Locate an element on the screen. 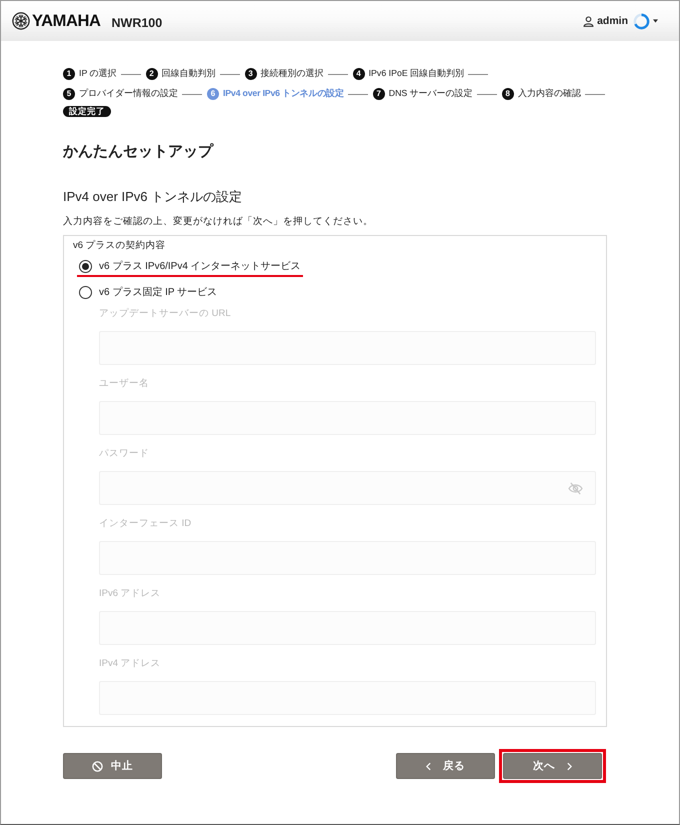  step-number: 2 is located at coordinates (152, 74).